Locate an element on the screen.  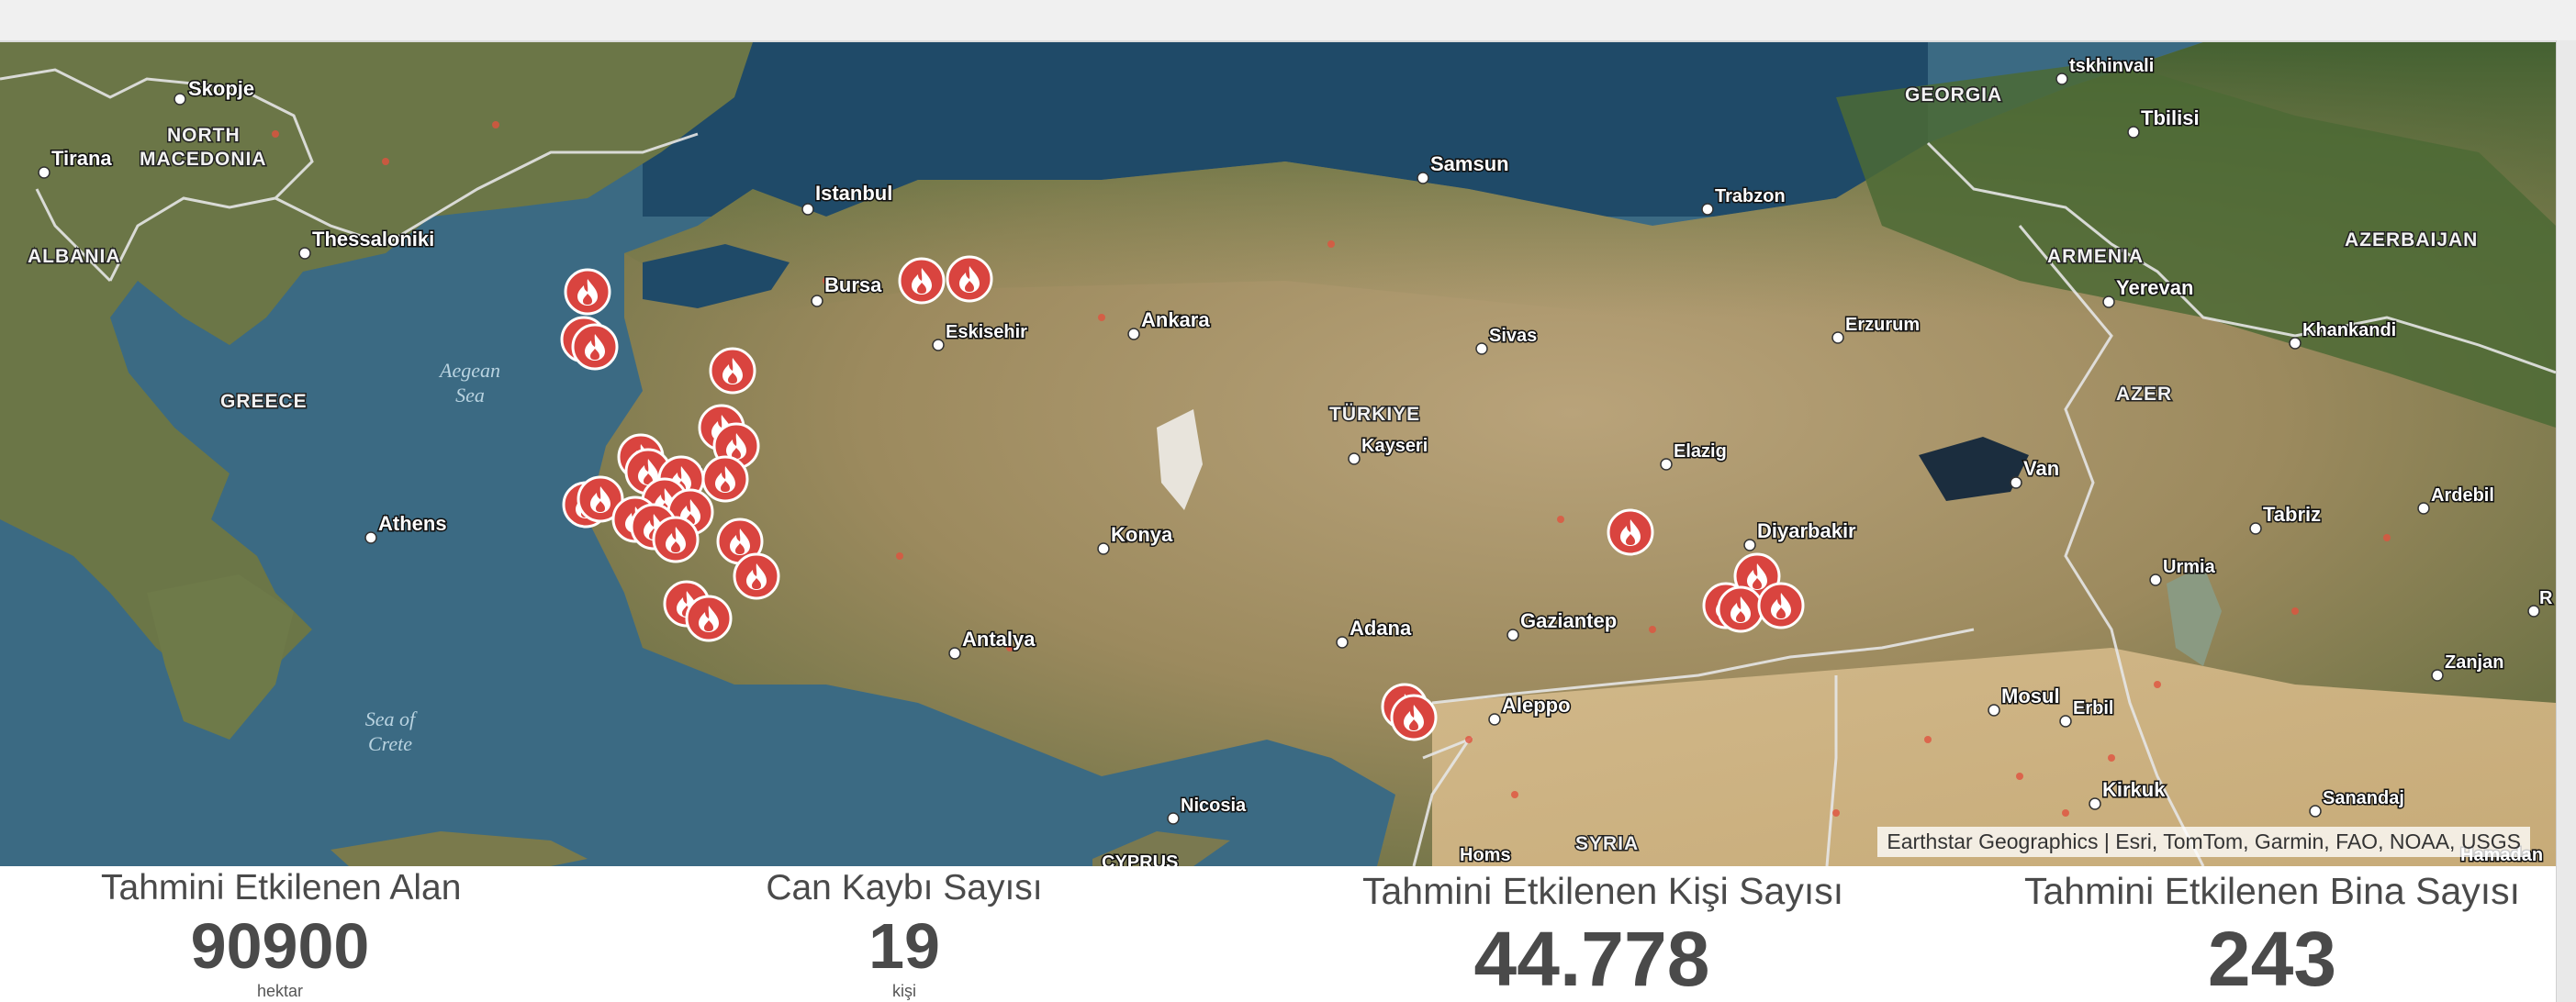
stat-affected-people-value: 44.778 is located at coordinates (1591, 959).